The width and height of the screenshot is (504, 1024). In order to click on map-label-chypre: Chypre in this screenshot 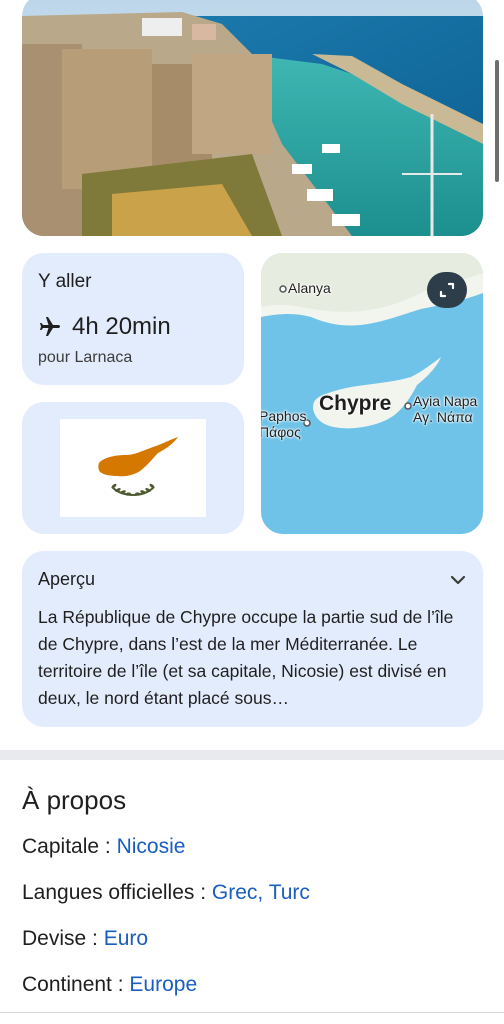, I will do `click(355, 403)`.